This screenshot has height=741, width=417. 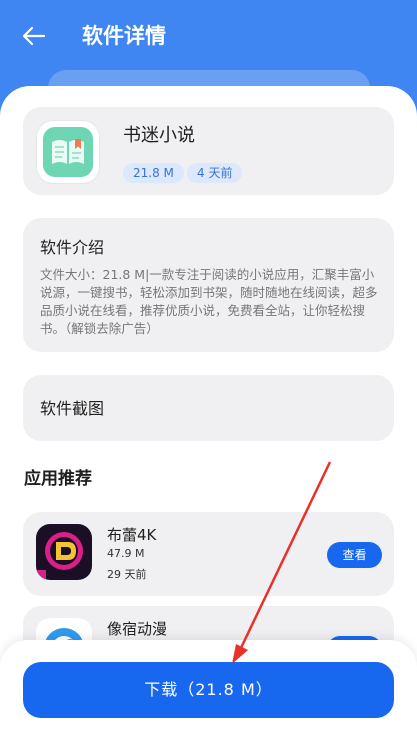 I want to click on book-icon, so click(x=68, y=152).